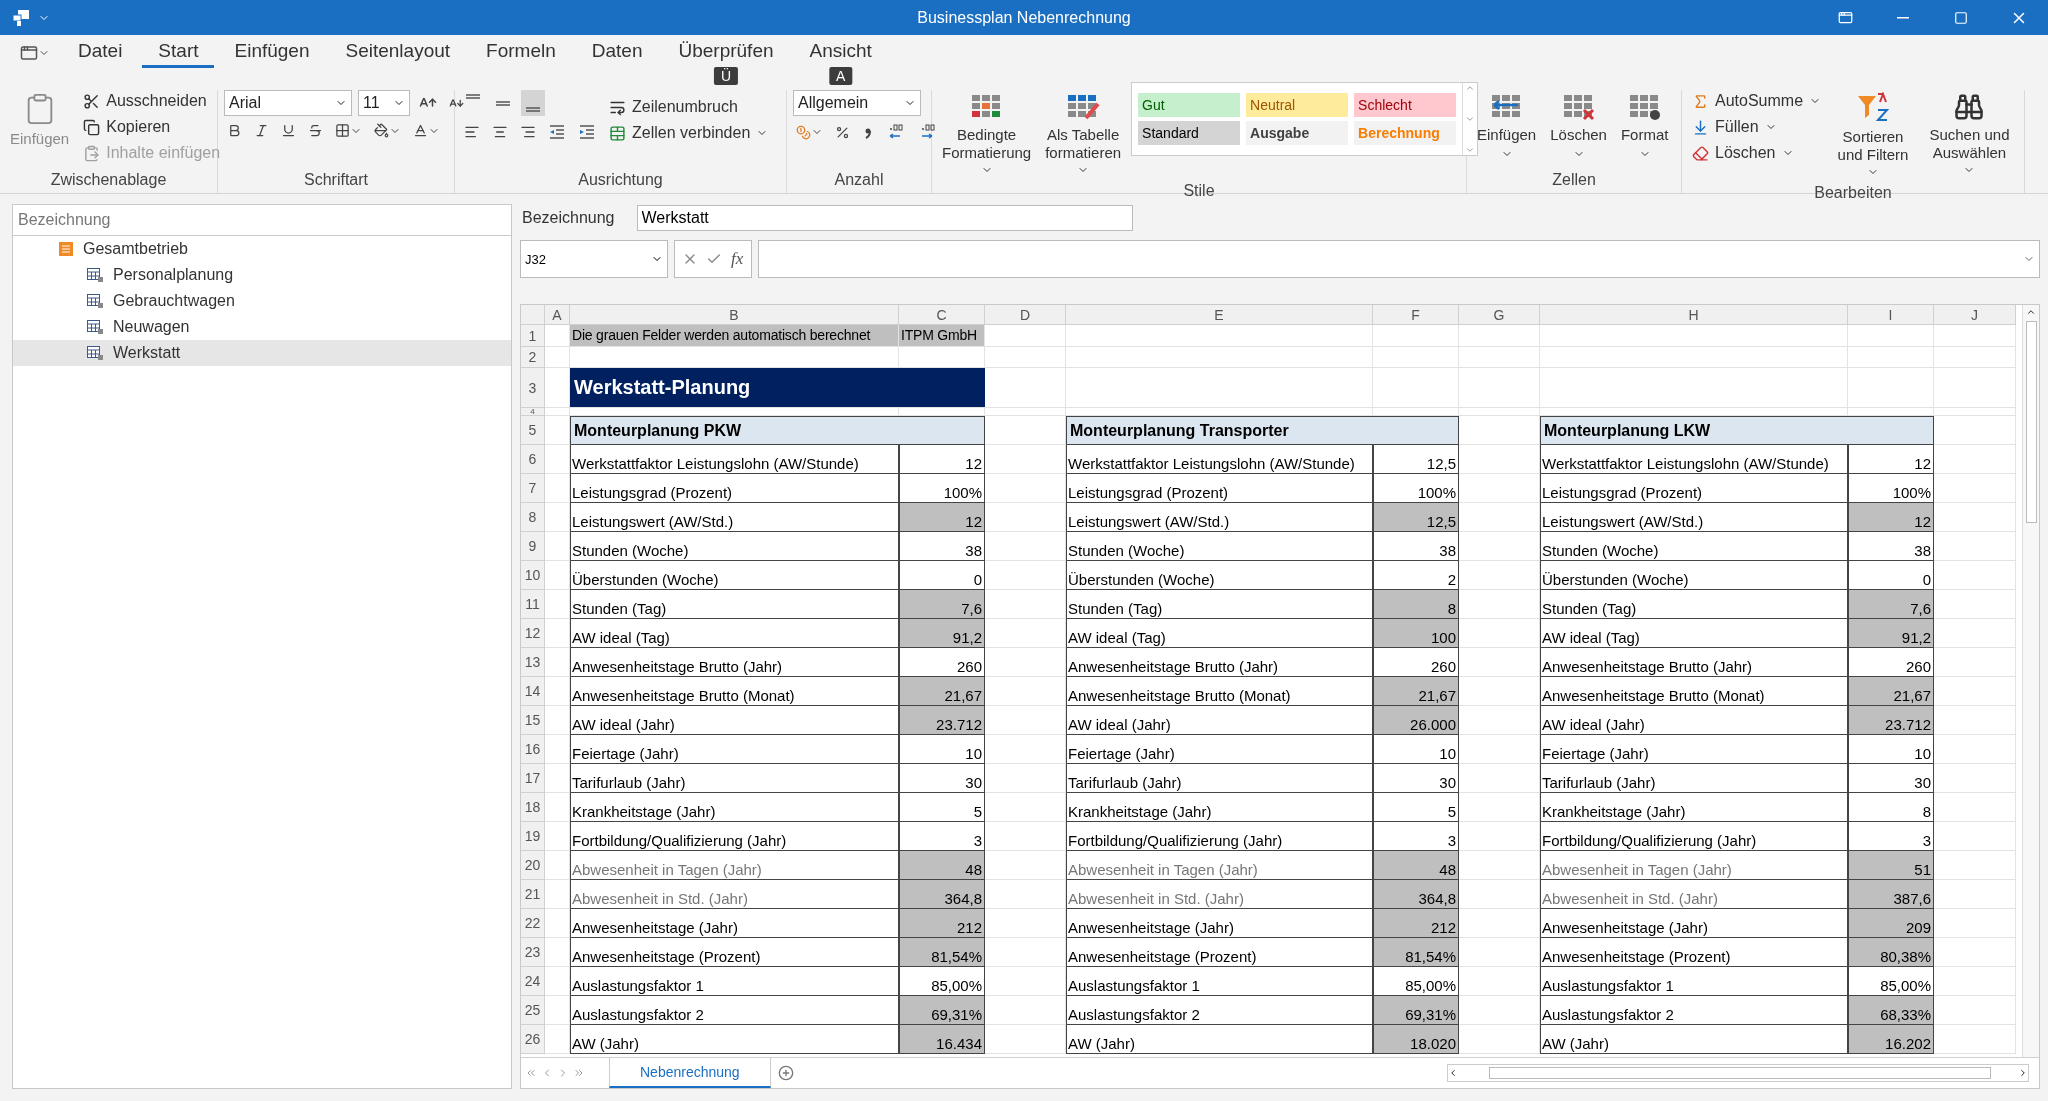  Describe the element at coordinates (521, 54) in the screenshot. I see `ribbon-tab: Formeln` at that location.